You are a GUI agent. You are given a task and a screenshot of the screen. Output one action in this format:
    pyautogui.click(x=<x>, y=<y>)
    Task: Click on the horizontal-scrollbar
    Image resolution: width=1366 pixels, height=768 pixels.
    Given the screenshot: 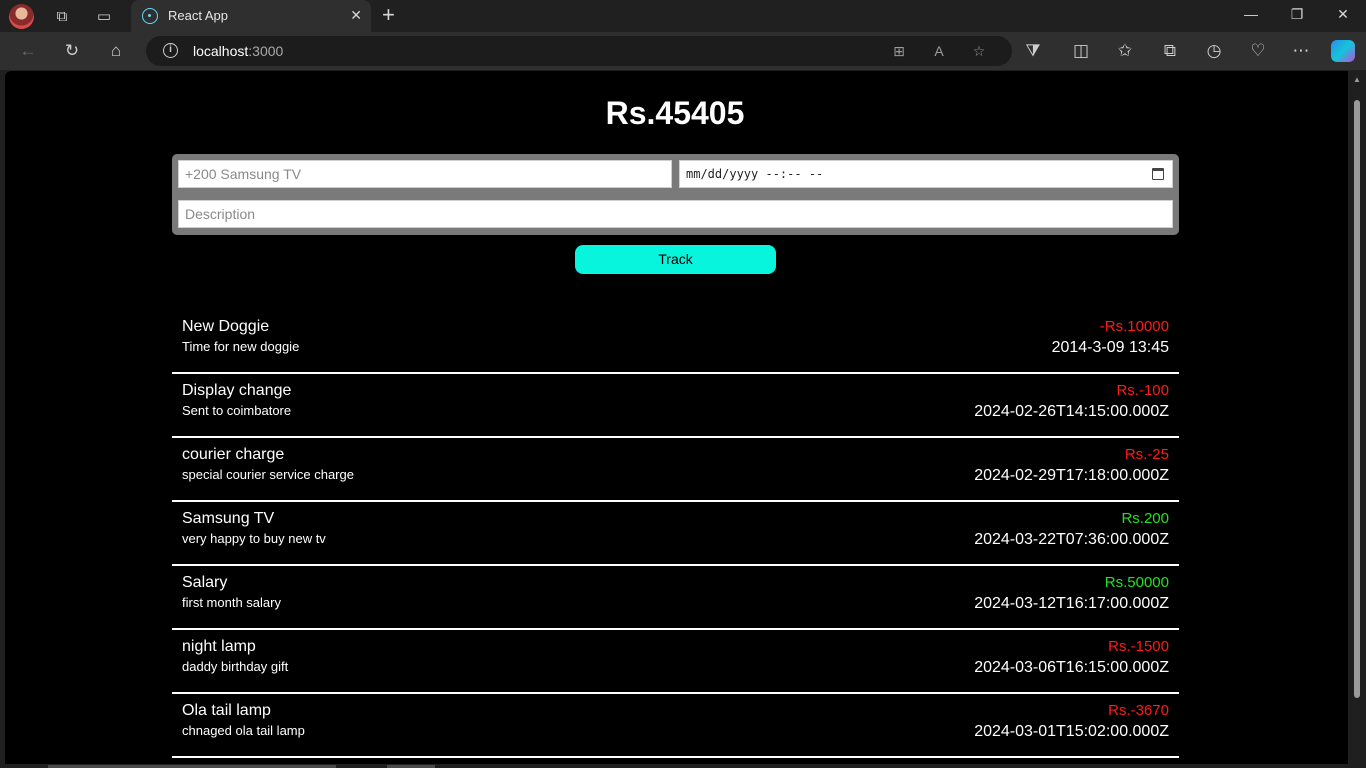 What is the action you would take?
    pyautogui.click(x=674, y=766)
    